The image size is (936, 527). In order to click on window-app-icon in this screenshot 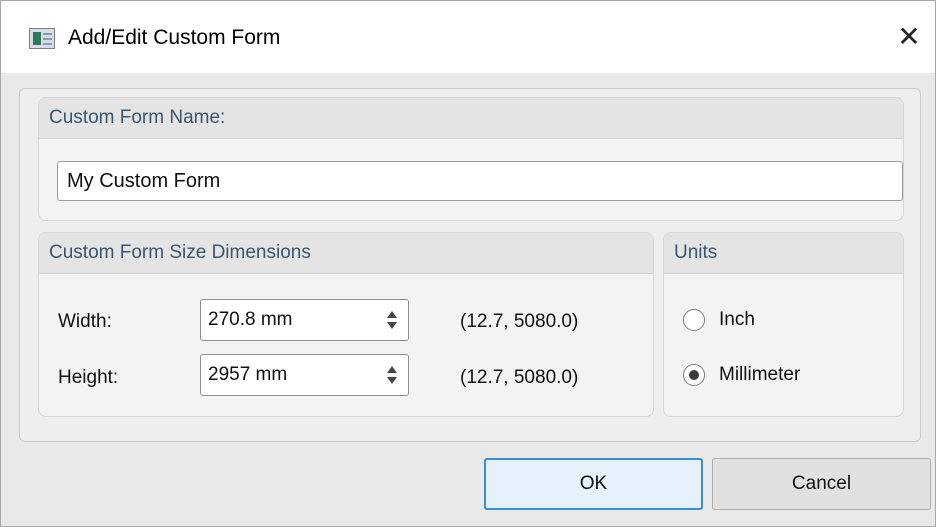, I will do `click(42, 38)`.